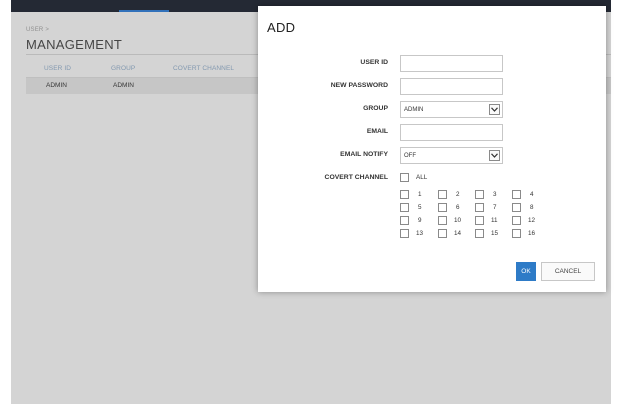 Image resolution: width=622 pixels, height=408 pixels. Describe the element at coordinates (375, 108) in the screenshot. I see `group-label: GROUP` at that location.